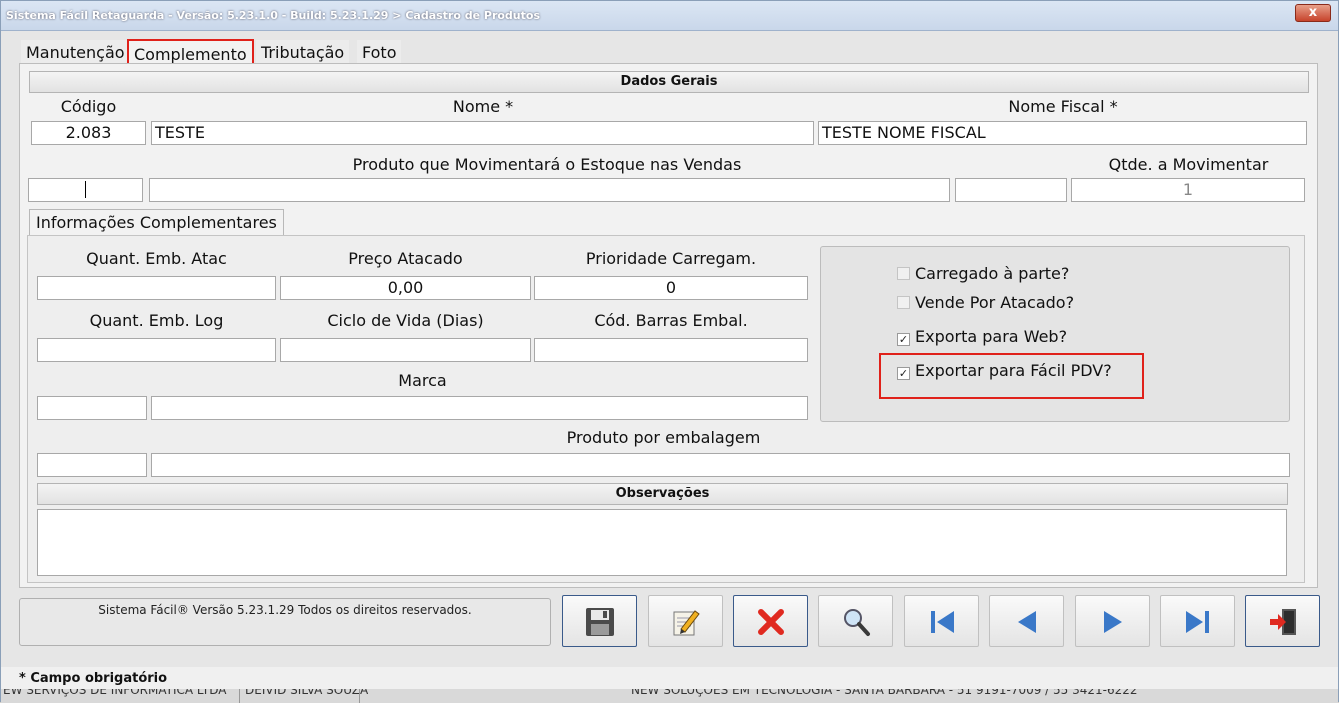 This screenshot has height=703, width=1339. Describe the element at coordinates (720, 465) in the screenshot. I see `produto-embalagem-desc-field` at that location.